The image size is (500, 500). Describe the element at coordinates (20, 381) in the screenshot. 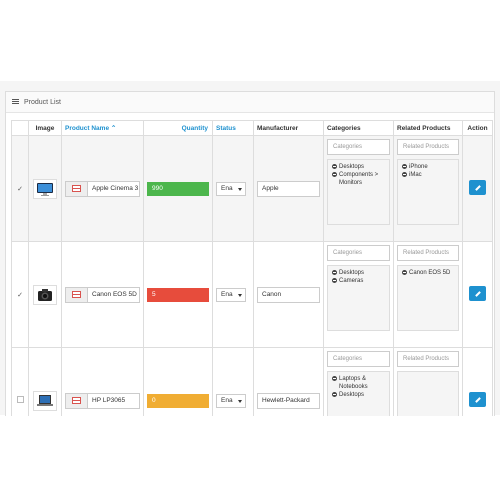

I see `select-cell` at that location.